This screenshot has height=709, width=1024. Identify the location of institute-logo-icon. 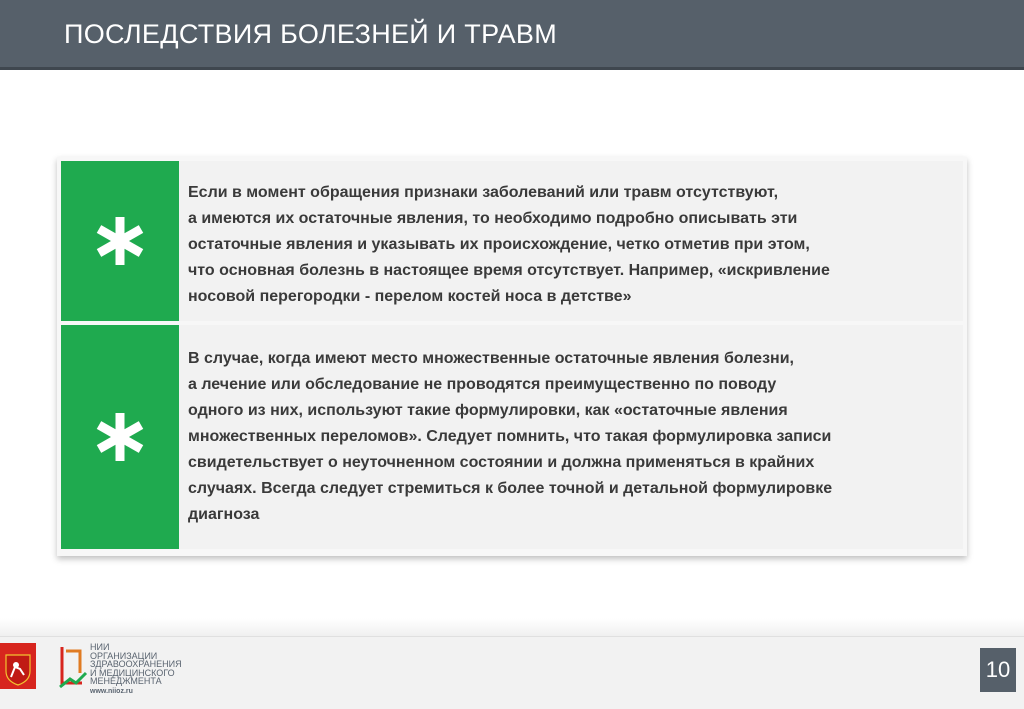
(73, 667).